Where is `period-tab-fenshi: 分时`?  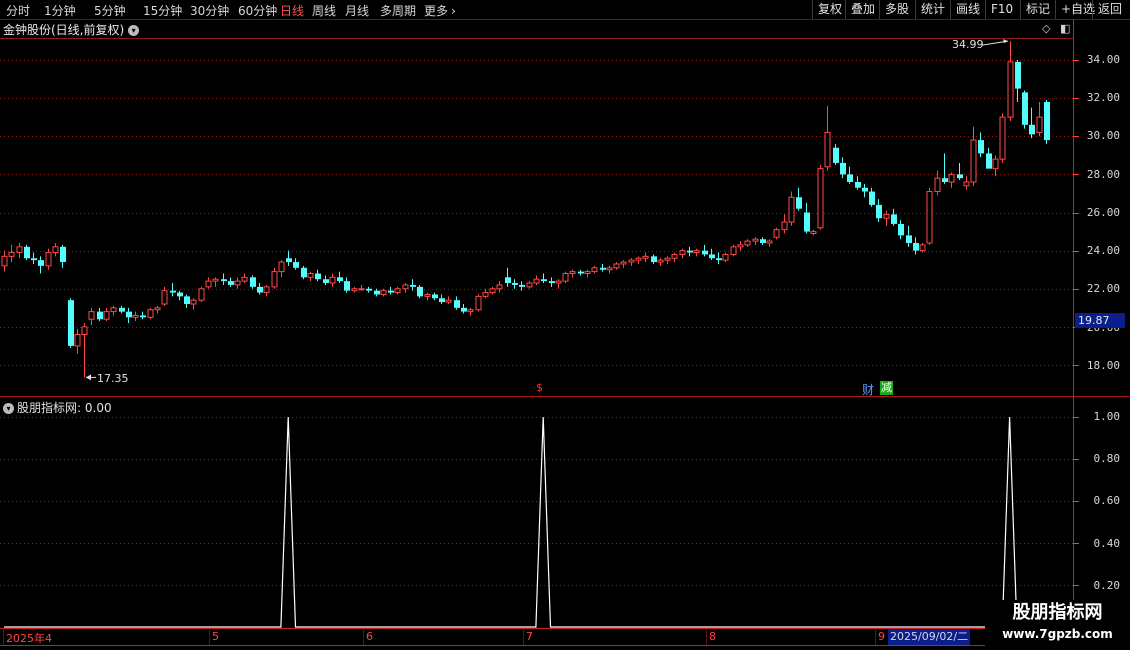 period-tab-fenshi: 分时 is located at coordinates (18, 10).